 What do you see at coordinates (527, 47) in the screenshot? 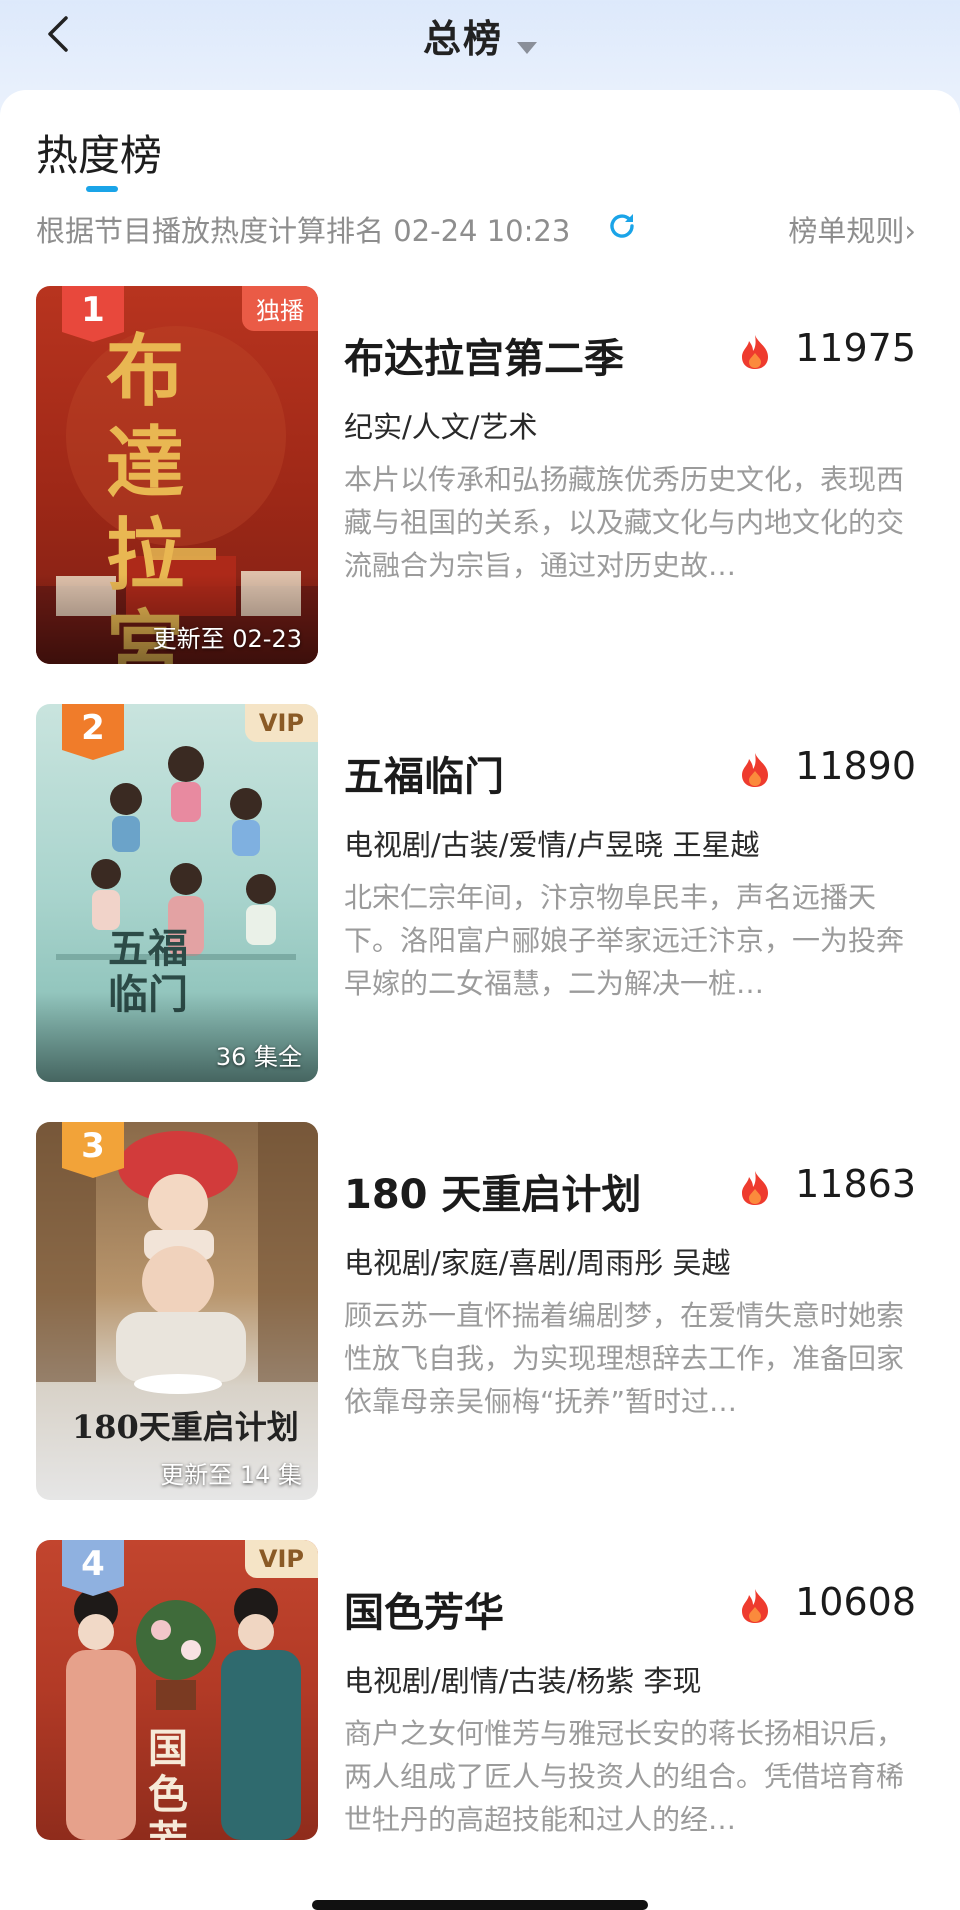
I see `caret-down-icon` at bounding box center [527, 47].